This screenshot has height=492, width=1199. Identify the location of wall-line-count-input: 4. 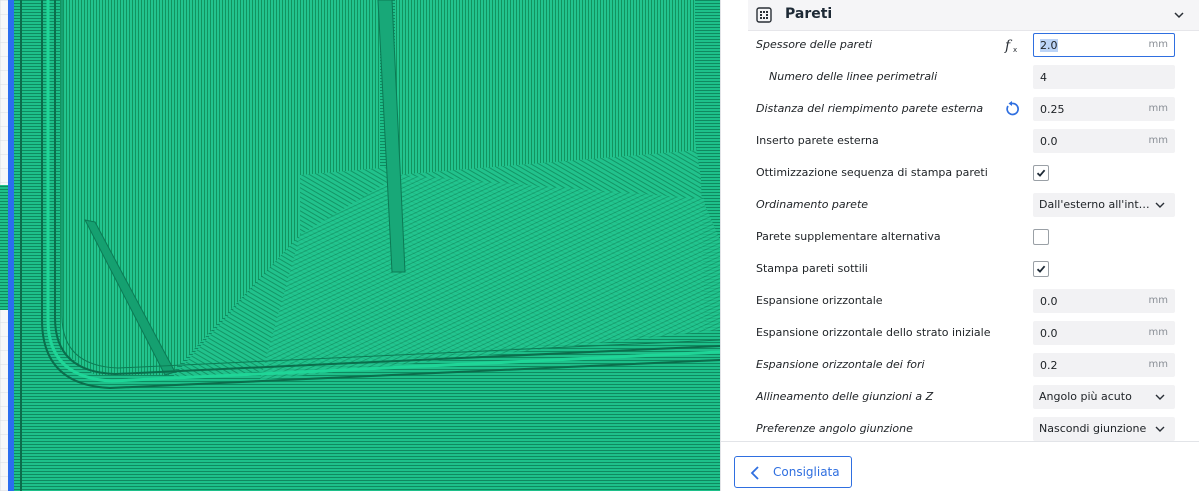
(1104, 77).